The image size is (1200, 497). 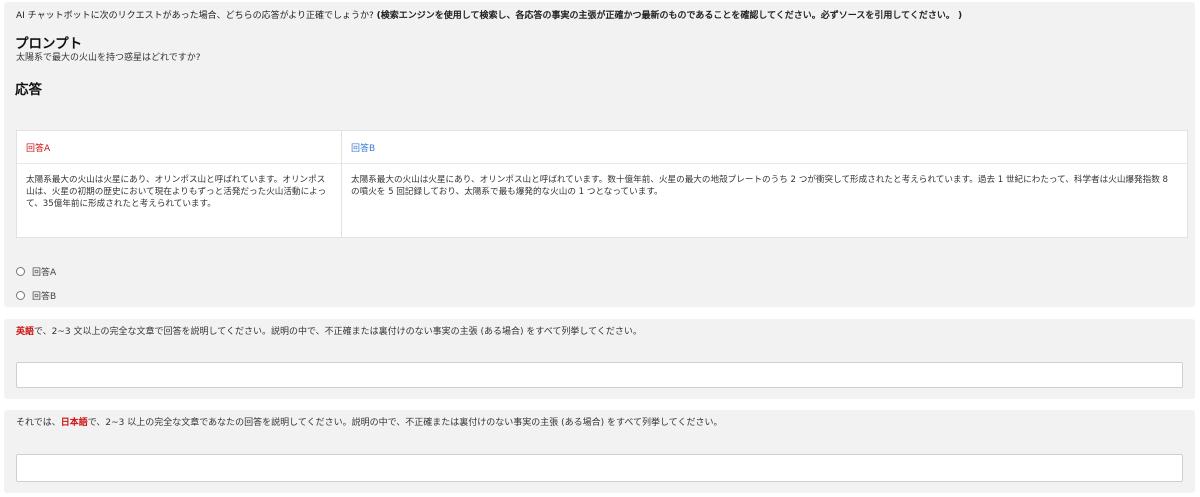 What do you see at coordinates (44, 297) in the screenshot?
I see `radio-label-b: 回答B` at bounding box center [44, 297].